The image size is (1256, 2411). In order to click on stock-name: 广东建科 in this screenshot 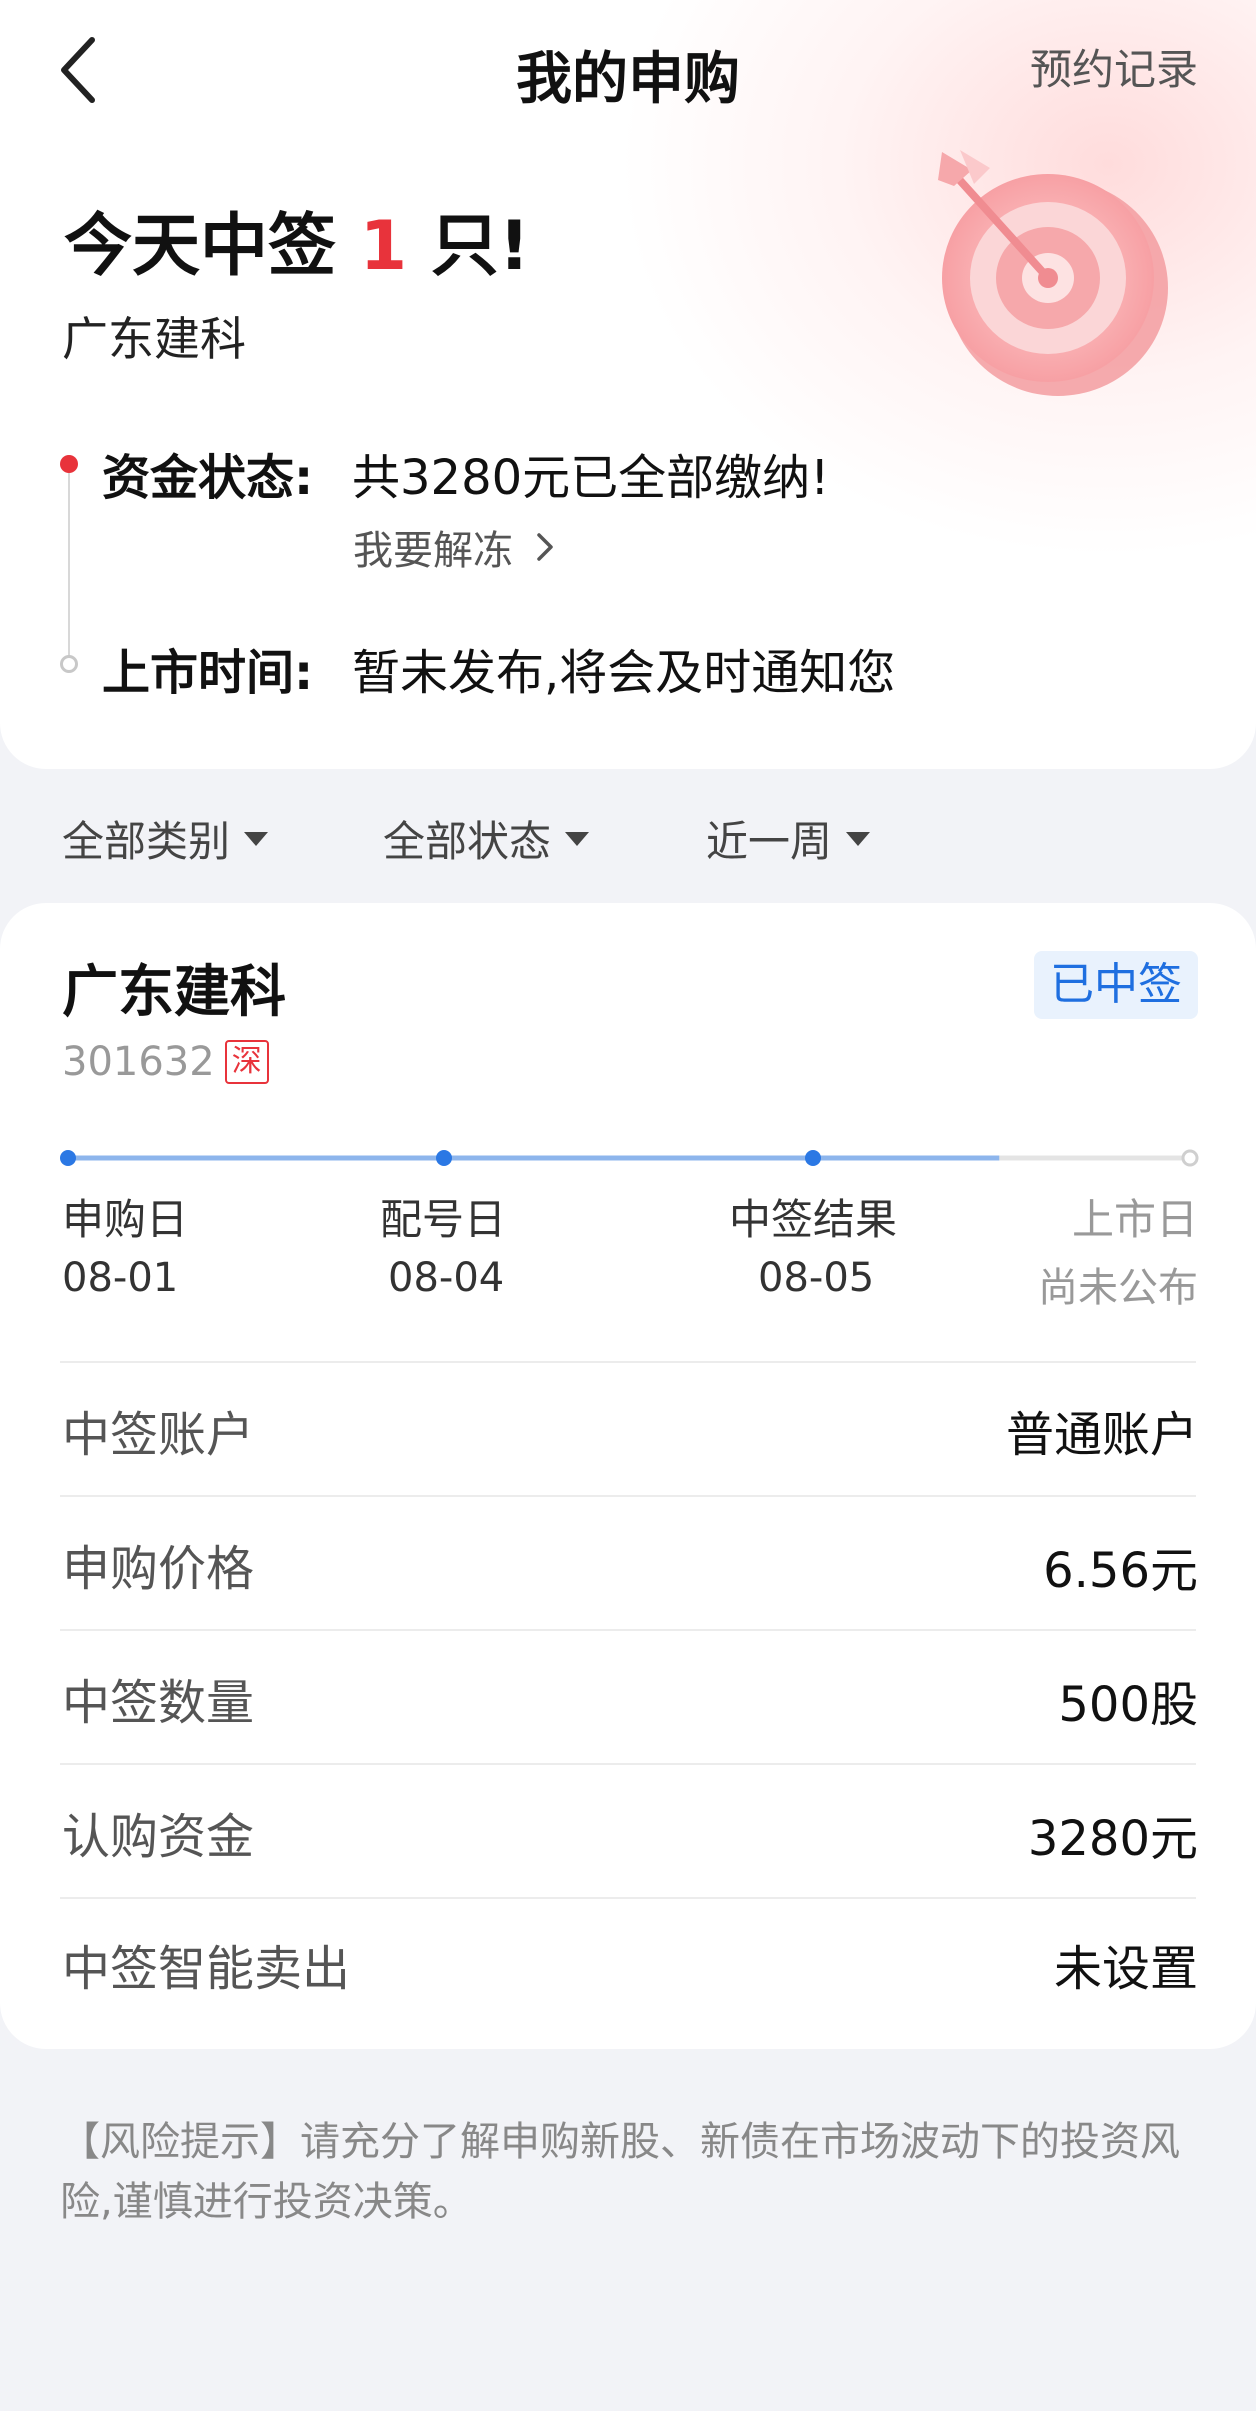, I will do `click(174, 992)`.